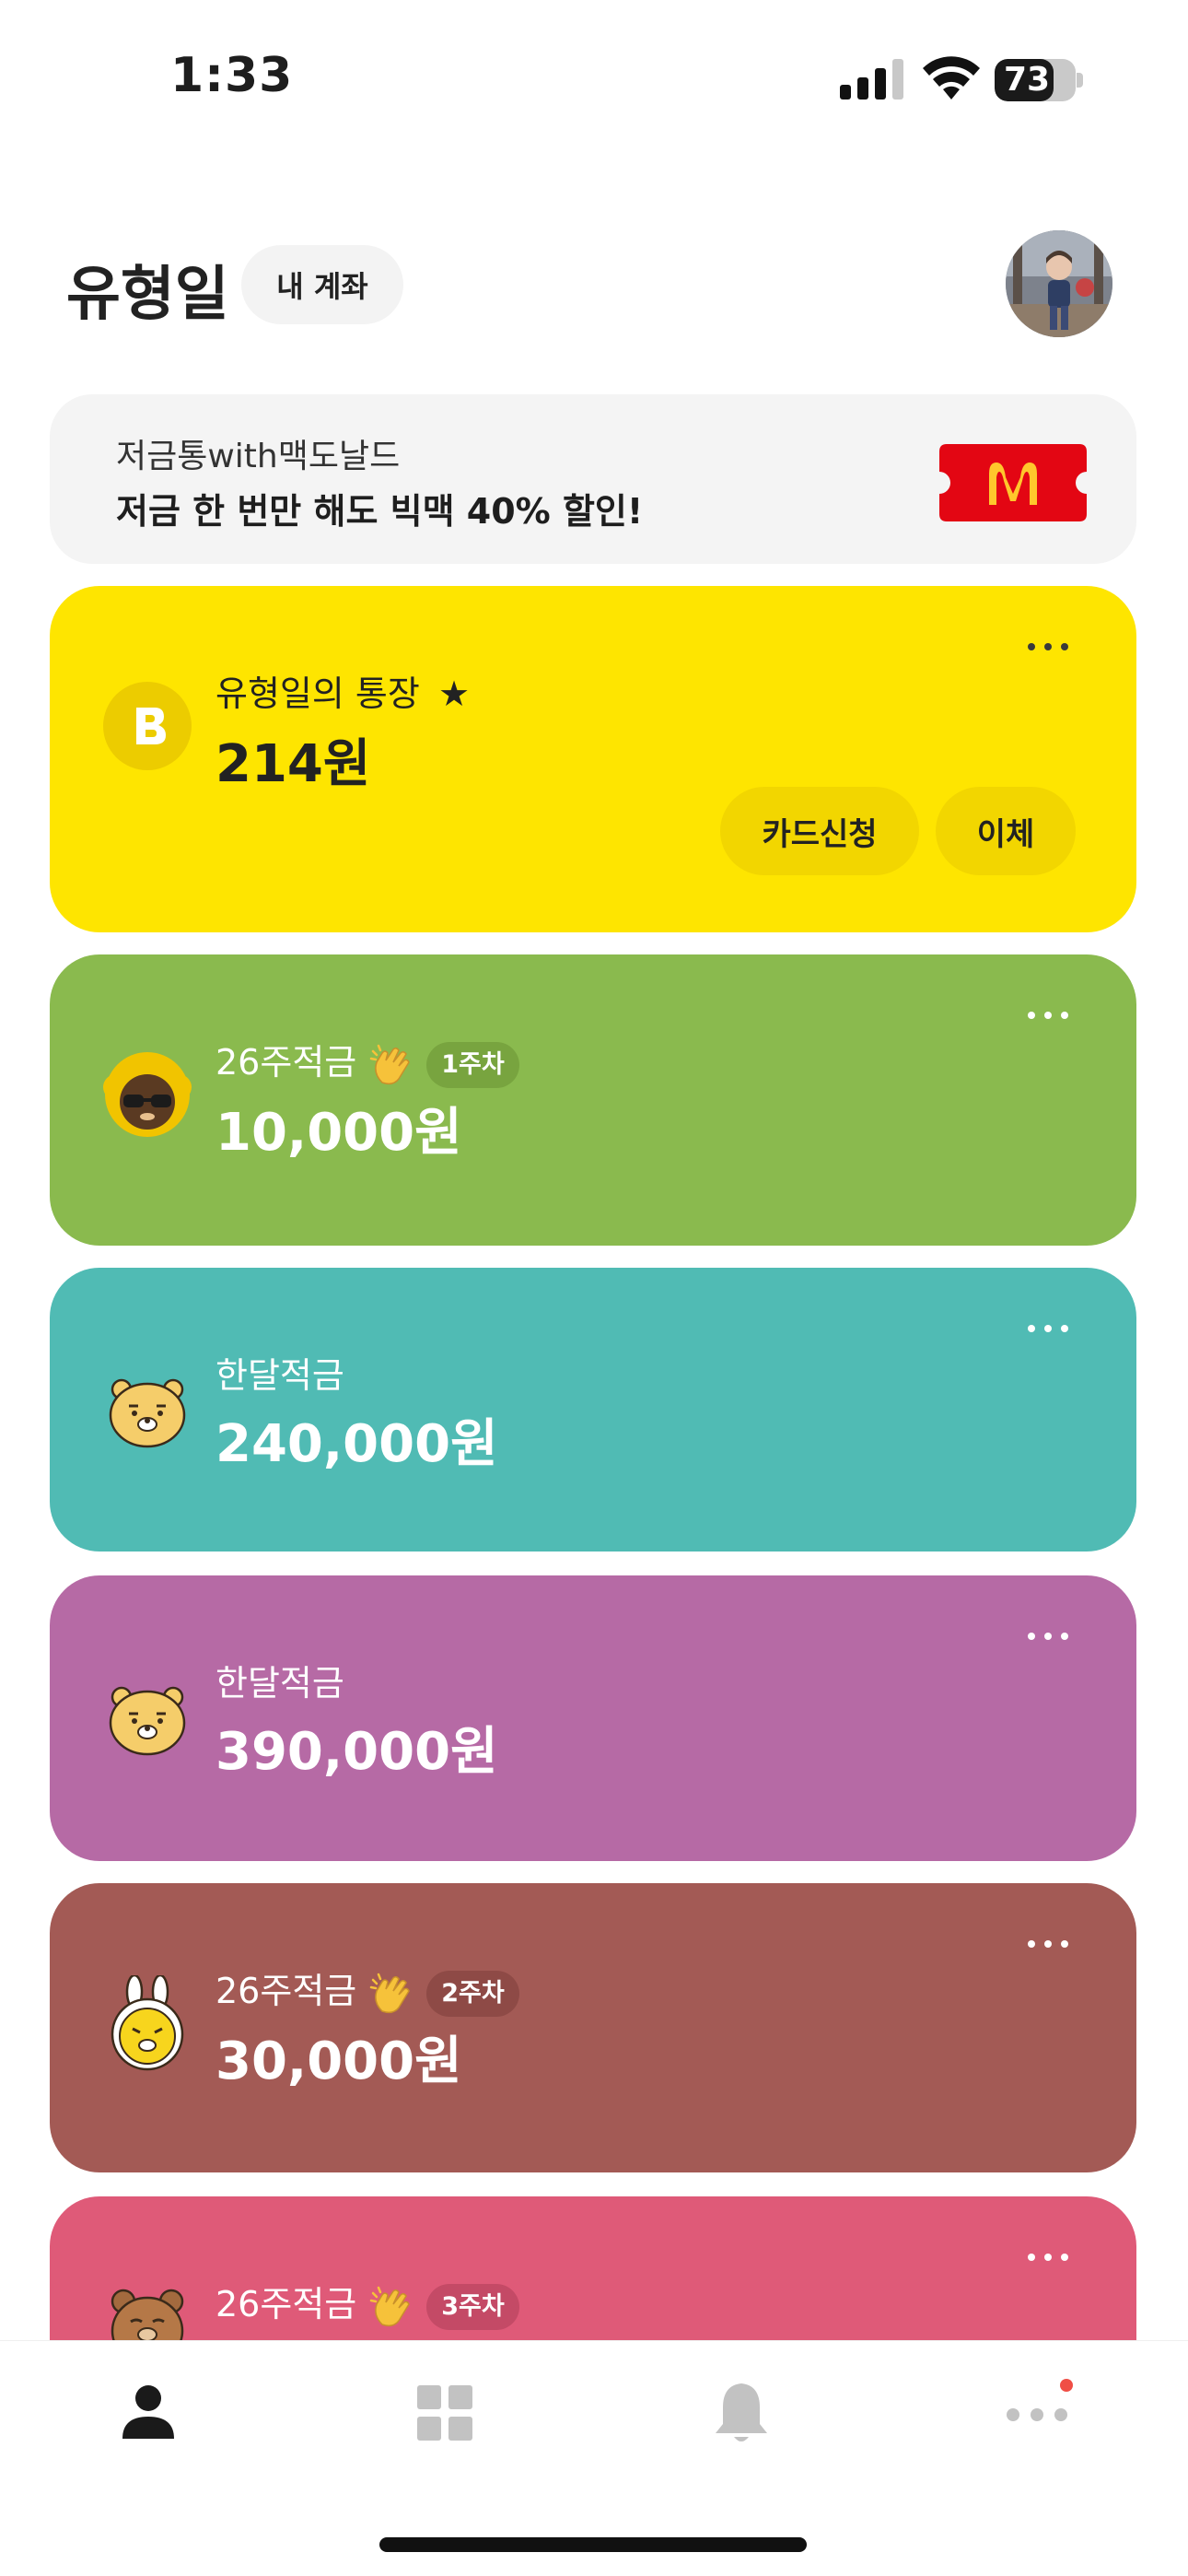  I want to click on status-time: 1:33, so click(232, 75).